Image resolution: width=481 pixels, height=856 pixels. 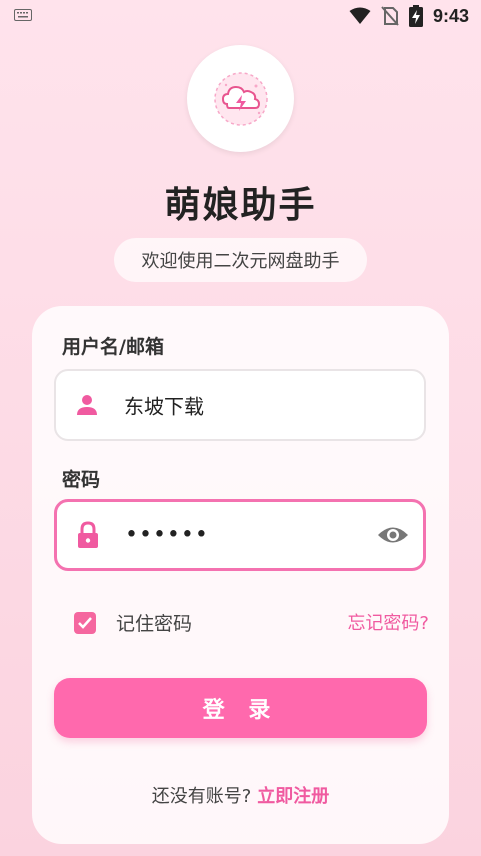 What do you see at coordinates (164, 406) in the screenshot?
I see `username-value: 东坡下载` at bounding box center [164, 406].